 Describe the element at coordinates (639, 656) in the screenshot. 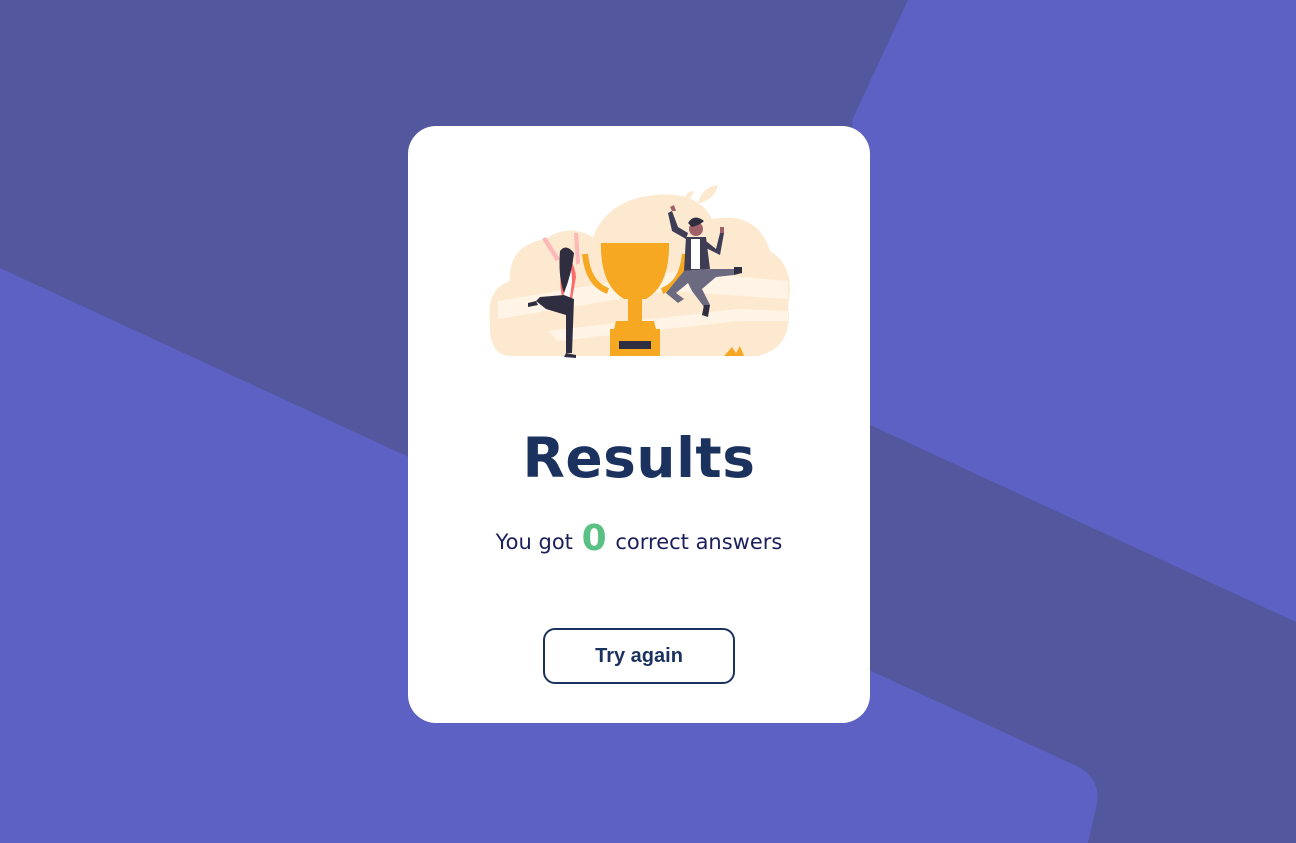

I see `try-again-button: Try again` at that location.